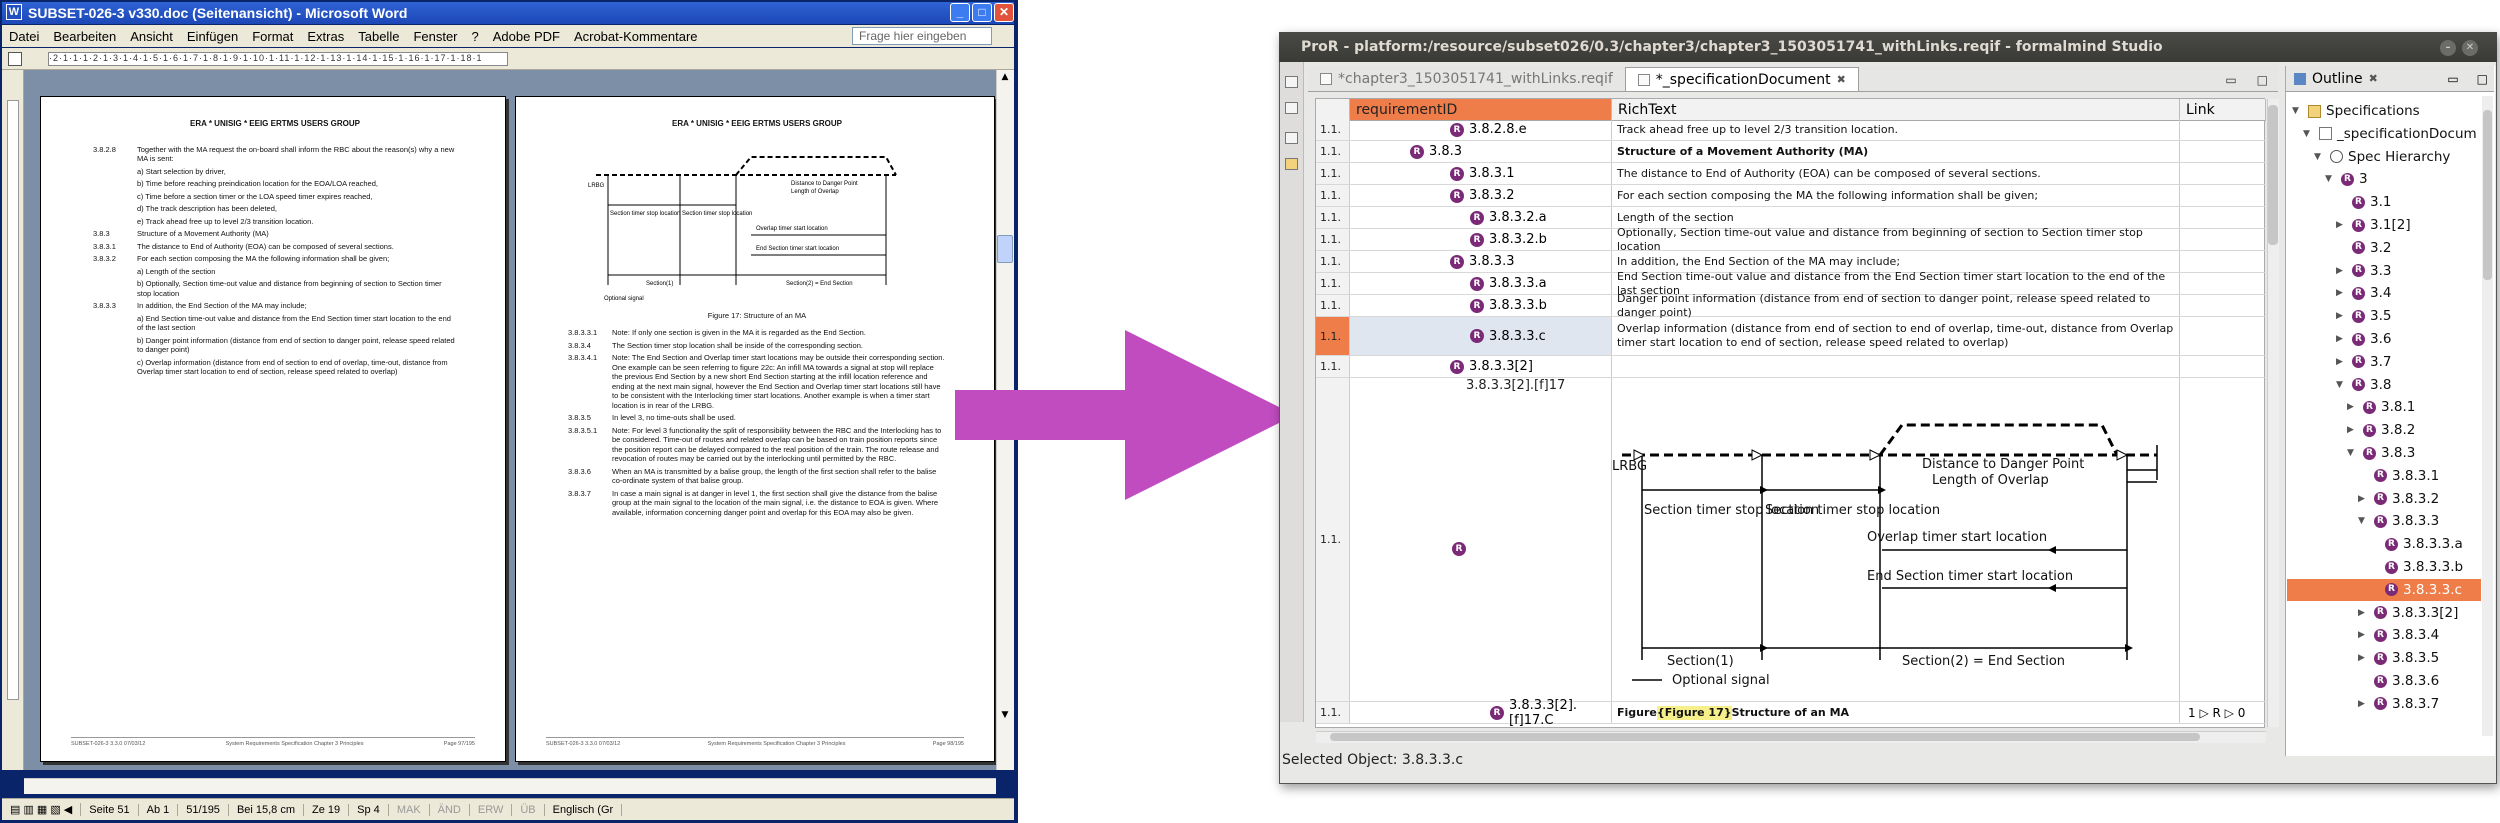 The height and width of the screenshot is (823, 2500). Describe the element at coordinates (475, 36) in the screenshot. I see `menu-item-8: ?` at that location.